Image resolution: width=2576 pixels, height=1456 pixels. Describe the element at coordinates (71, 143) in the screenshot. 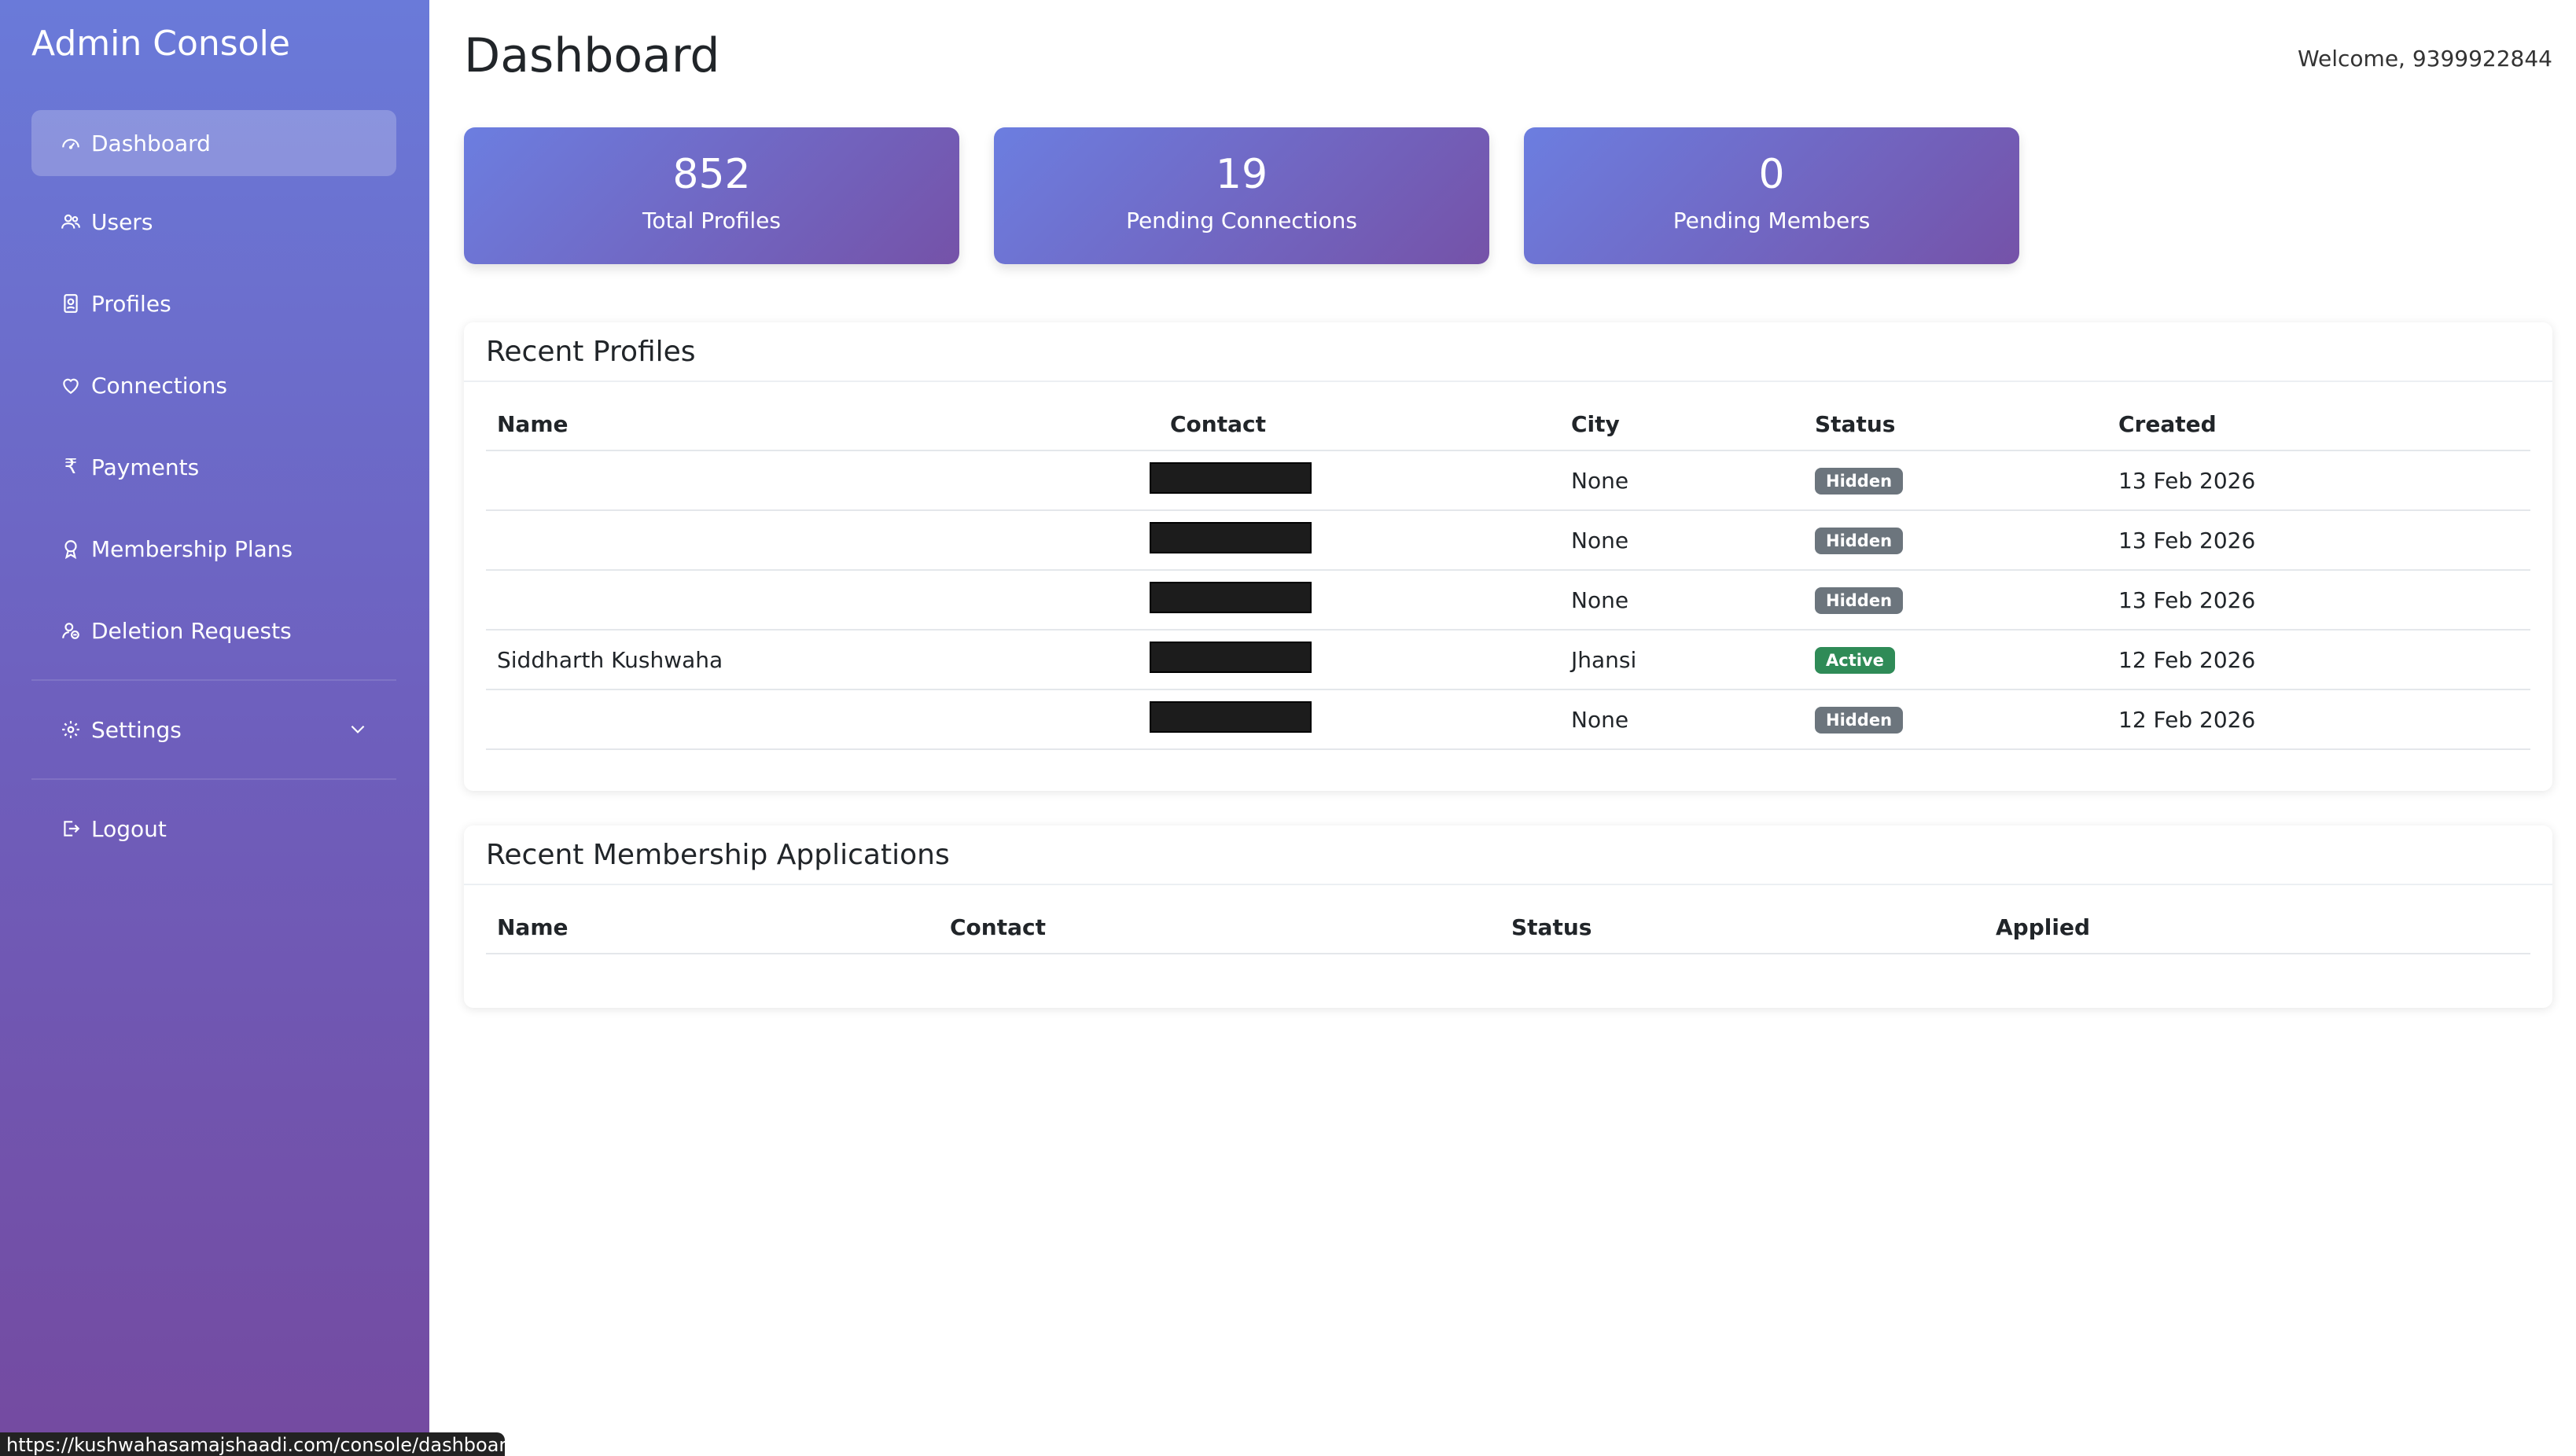

I see `dashboard-icon` at that location.